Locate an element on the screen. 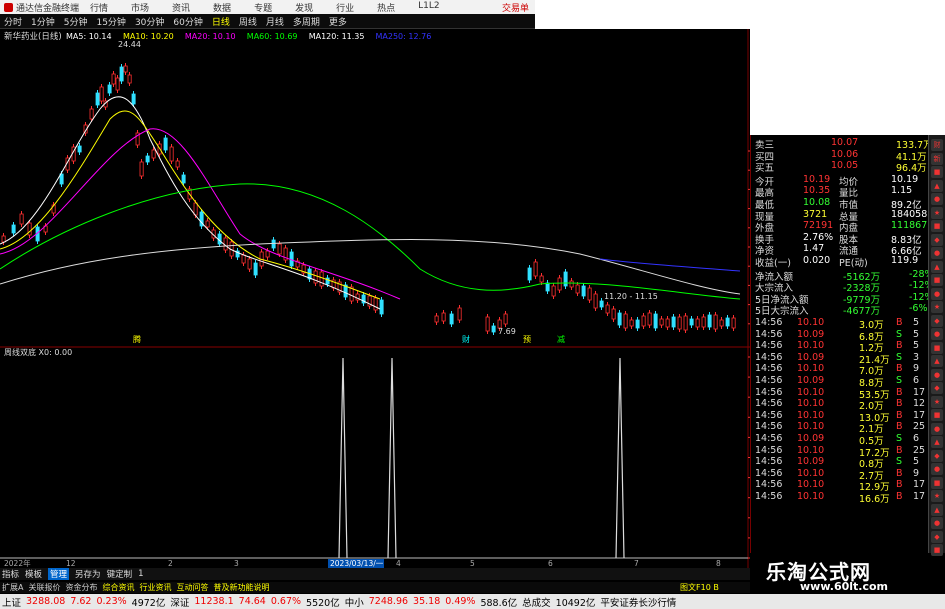 The width and height of the screenshot is (945, 609). period-tab-active: 日线 is located at coordinates (221, 21).